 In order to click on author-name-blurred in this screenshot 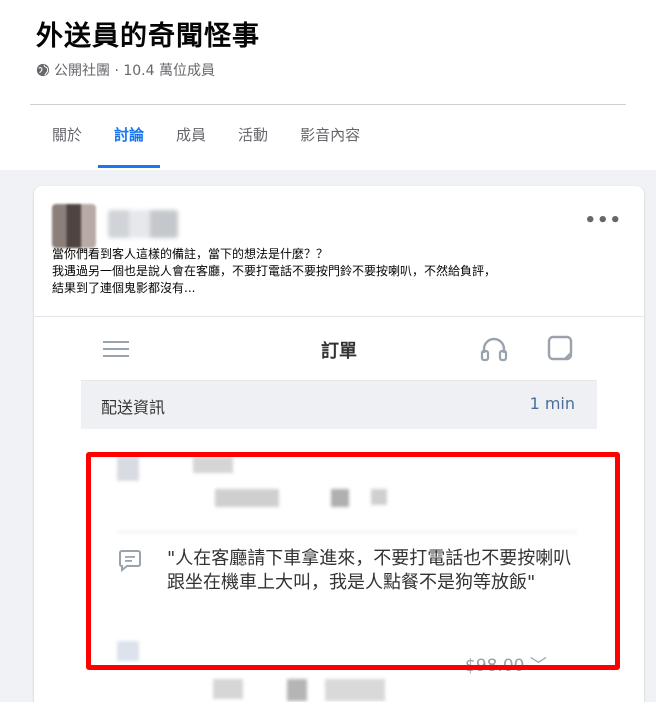, I will do `click(143, 224)`.